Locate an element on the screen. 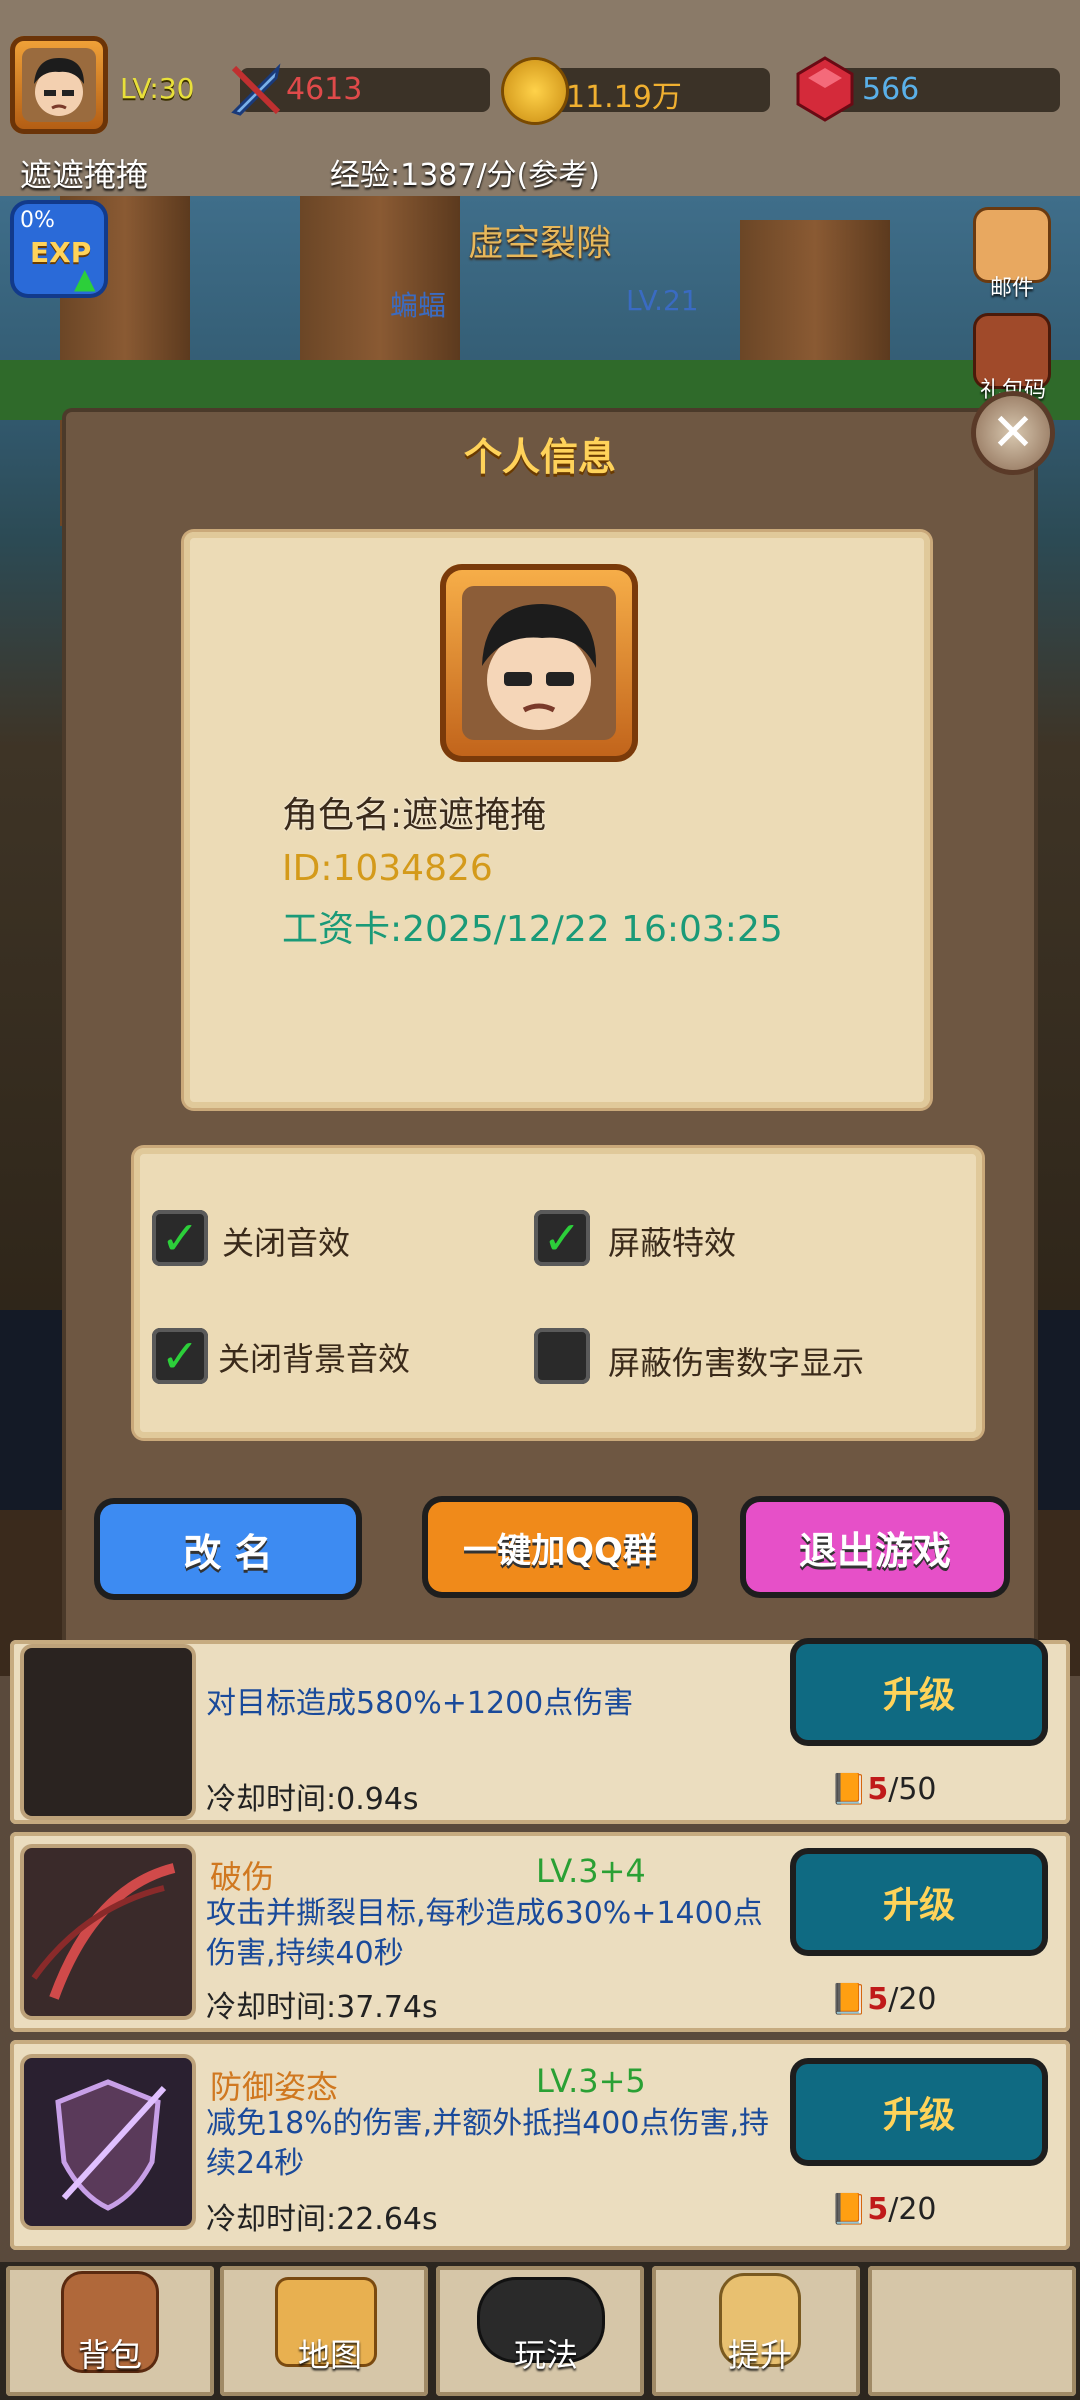 Image resolution: width=1080 pixels, height=2400 pixels. nav-bag-label: 背包 is located at coordinates (109, 2355).